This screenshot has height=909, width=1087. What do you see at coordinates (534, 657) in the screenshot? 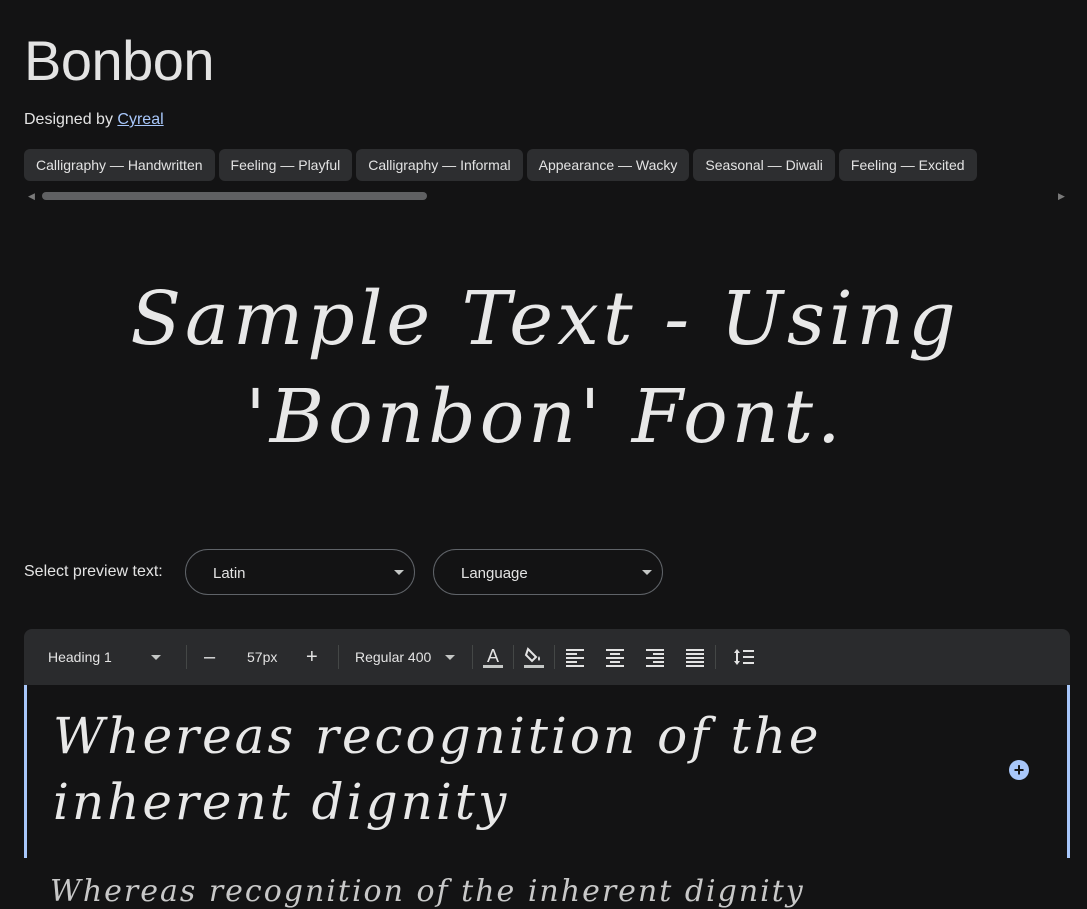
I see `highlight-color-icon` at bounding box center [534, 657].